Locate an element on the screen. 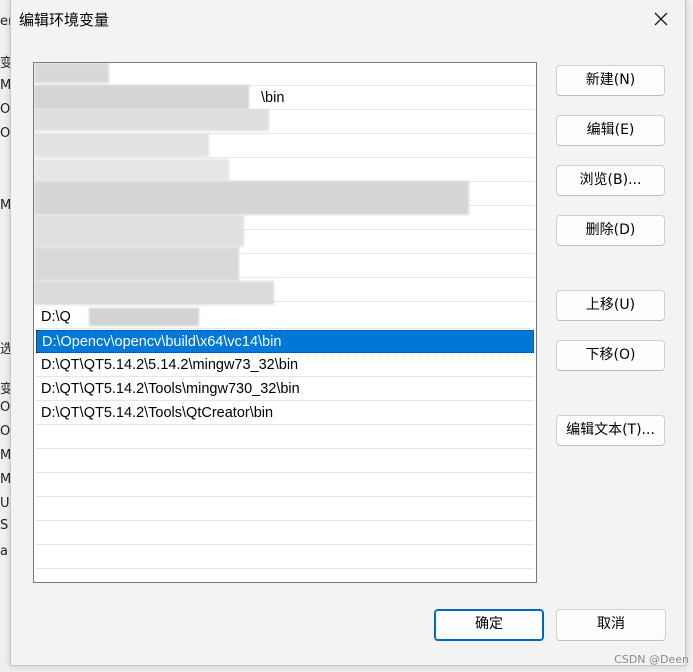  move-down-button: 下移(O) is located at coordinates (610, 355).